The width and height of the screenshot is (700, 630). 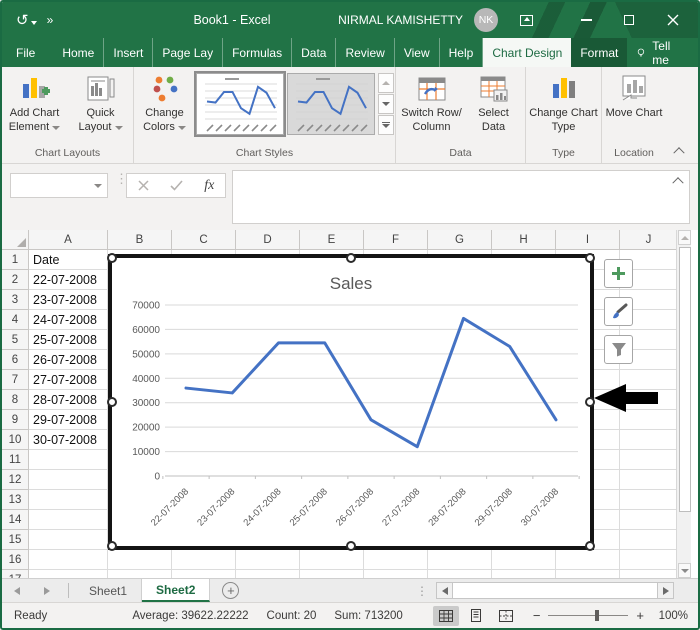 I want to click on row-header-12: 12, so click(x=15, y=480).